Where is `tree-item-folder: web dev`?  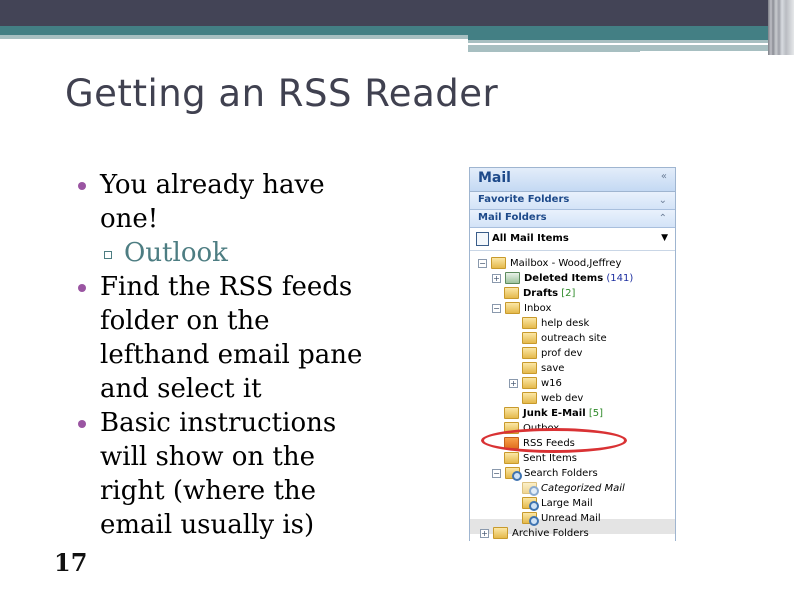
tree-item-folder: web dev is located at coordinates (552, 399).